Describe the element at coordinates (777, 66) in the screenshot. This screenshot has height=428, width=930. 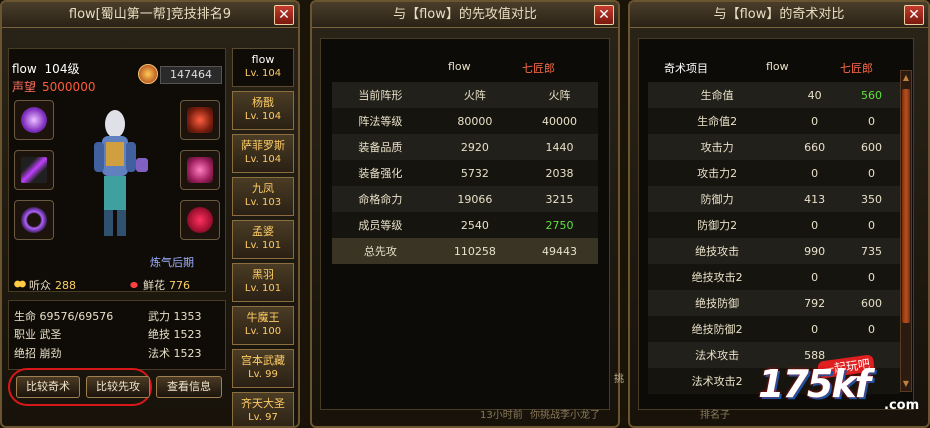
I see `column-header-a: flow` at that location.